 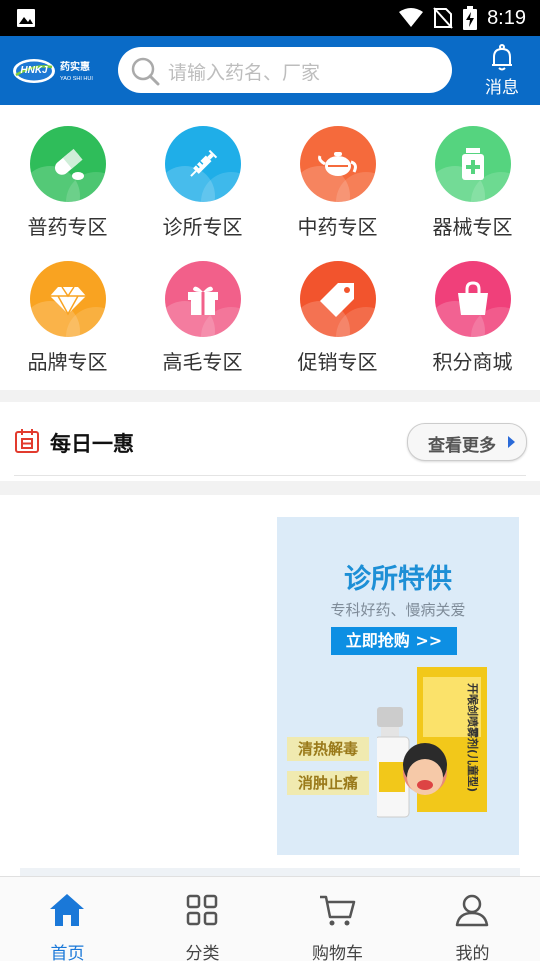 What do you see at coordinates (67, 362) in the screenshot?
I see `category-label: 品牌专区` at bounding box center [67, 362].